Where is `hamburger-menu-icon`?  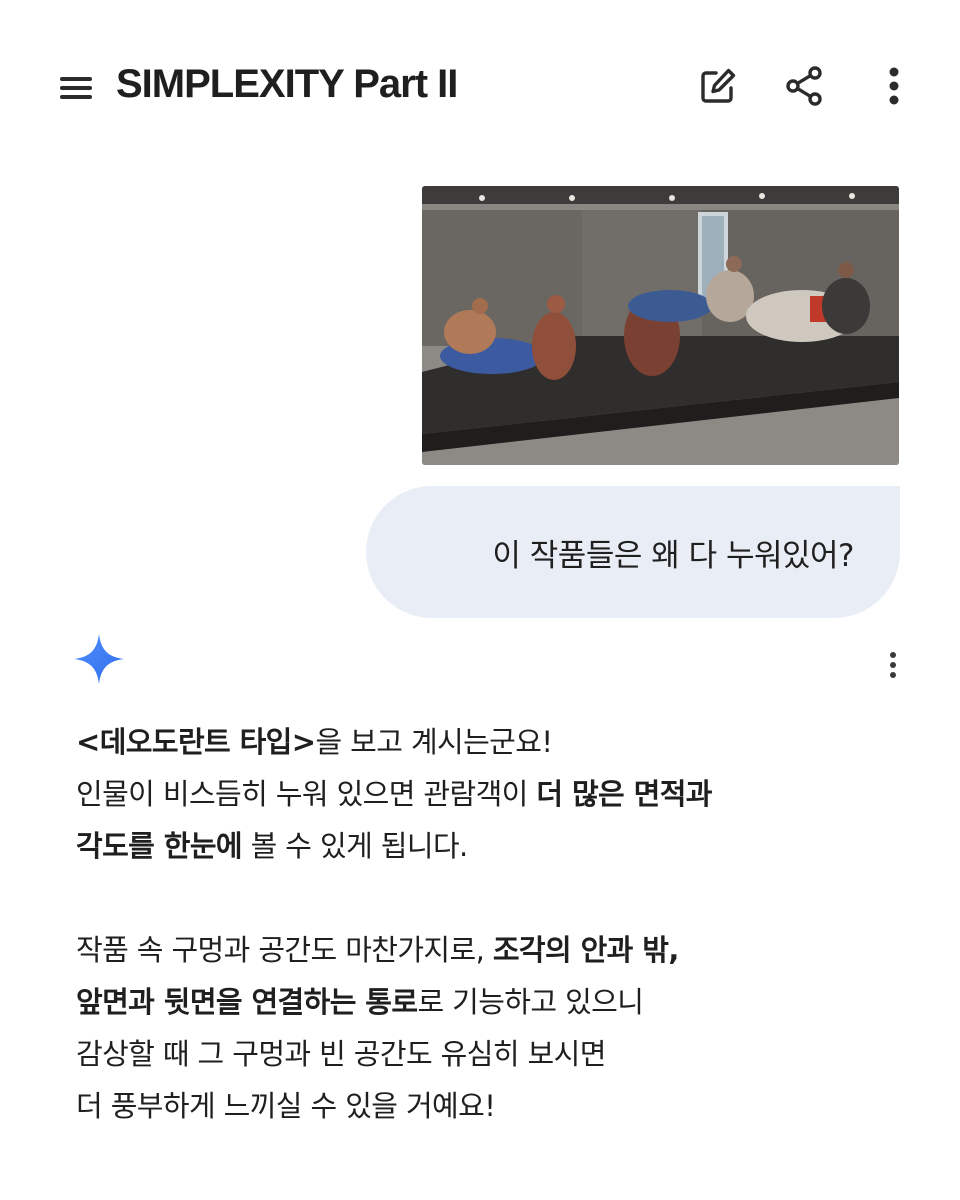
hamburger-menu-icon is located at coordinates (76, 88).